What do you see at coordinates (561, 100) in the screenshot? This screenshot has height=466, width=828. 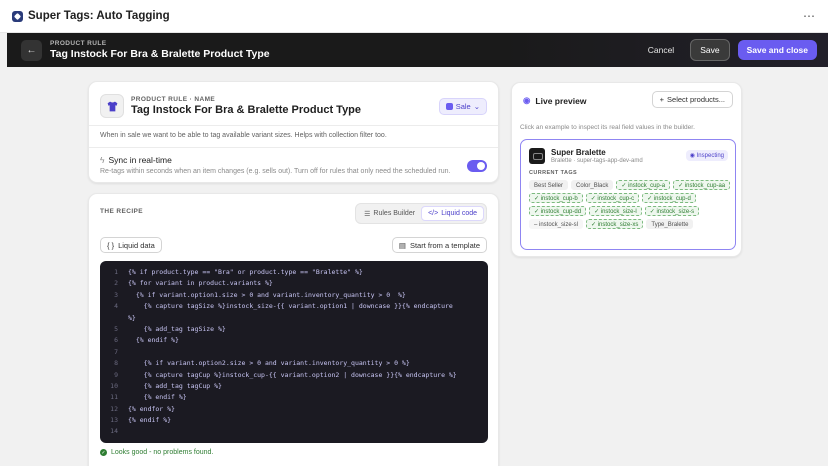 I see `live-preview-label: Live preview` at bounding box center [561, 100].